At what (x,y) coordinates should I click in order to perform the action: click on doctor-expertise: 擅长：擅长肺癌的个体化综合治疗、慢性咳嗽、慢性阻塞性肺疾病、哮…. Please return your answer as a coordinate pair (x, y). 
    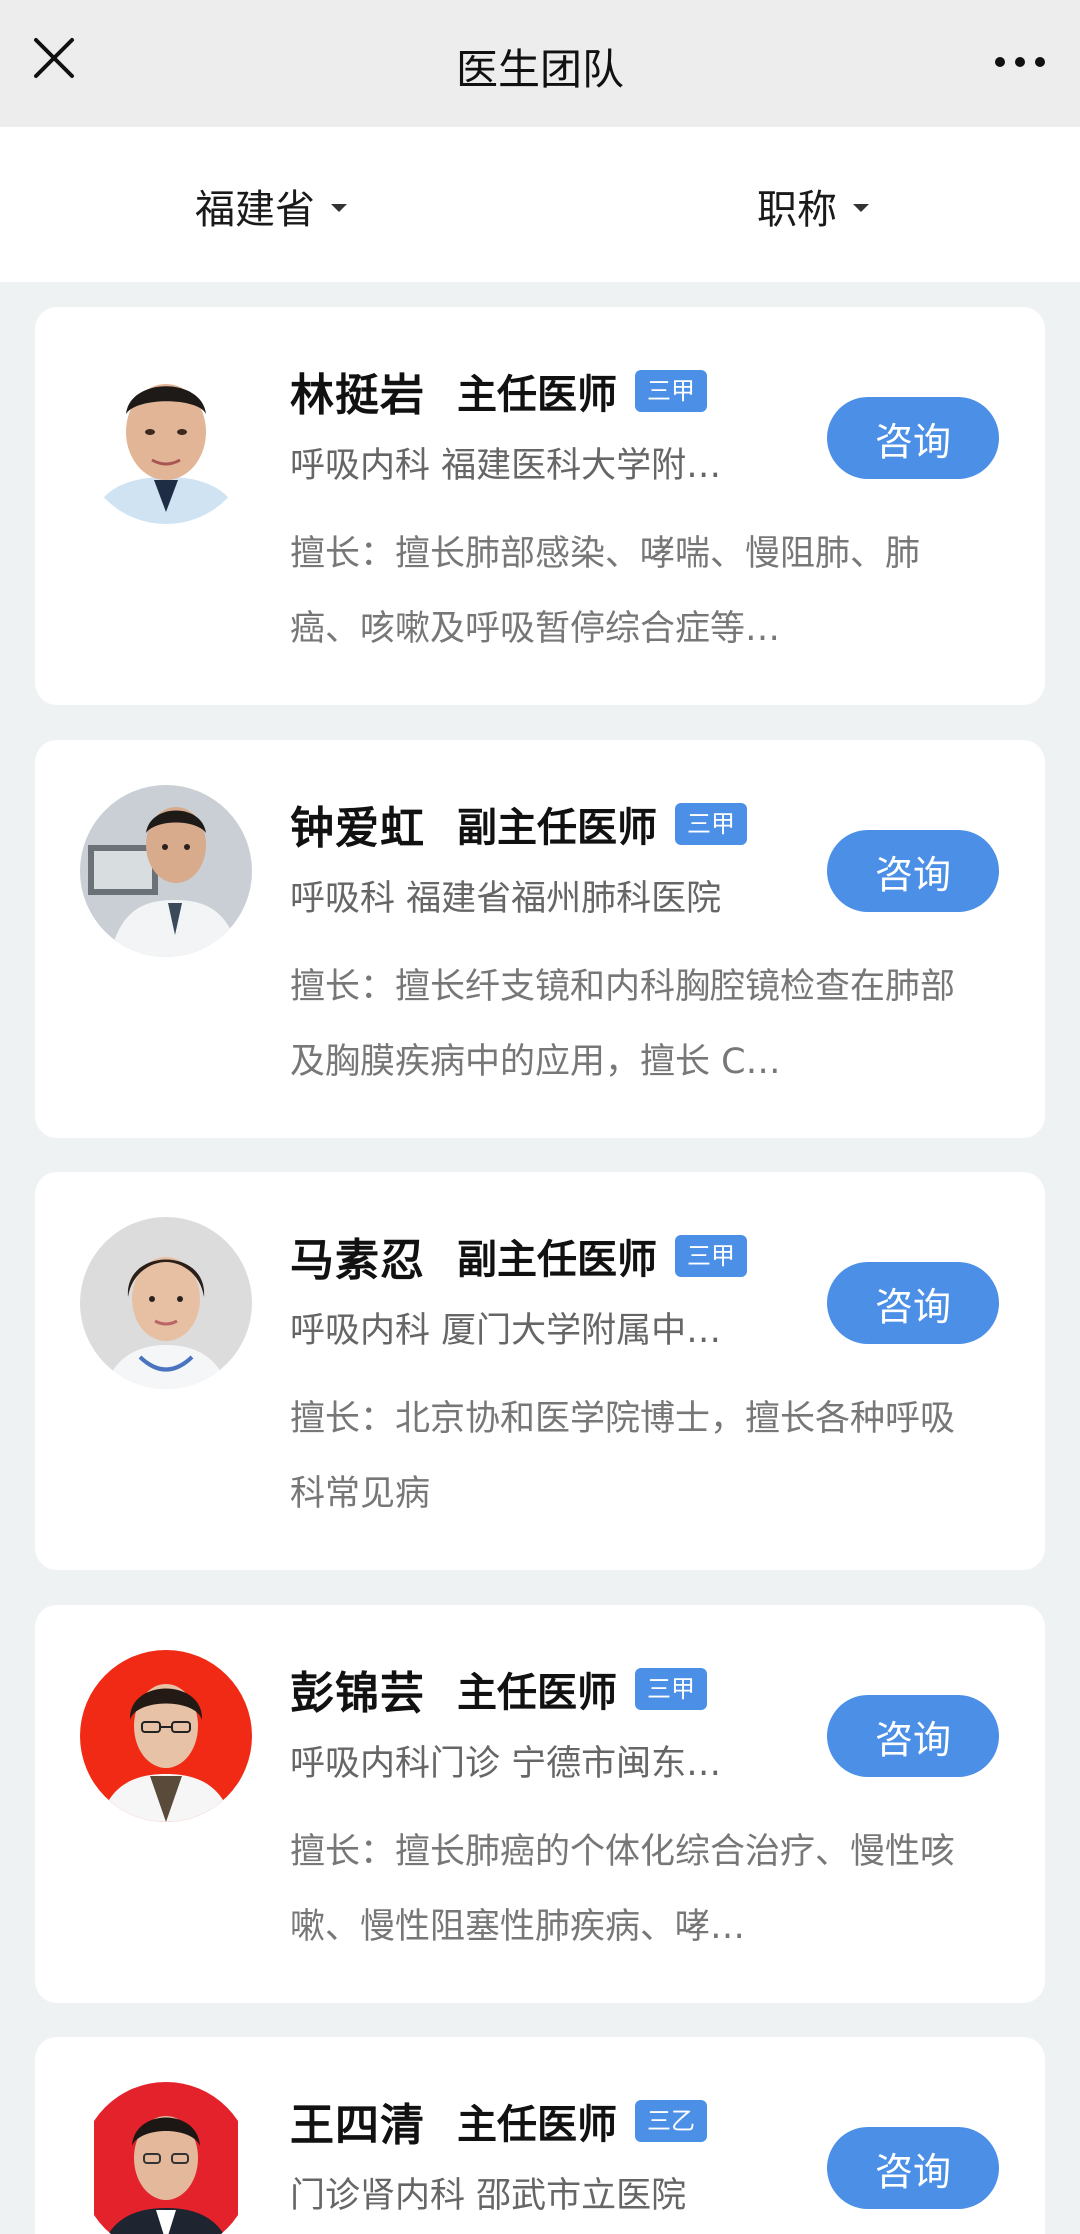
    Looking at the image, I should click on (623, 1889).